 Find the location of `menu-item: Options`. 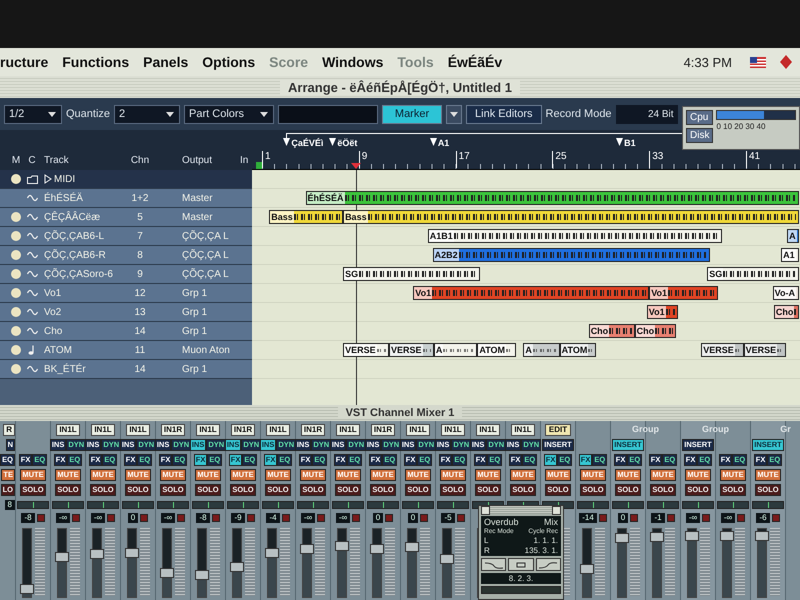

menu-item: Options is located at coordinates (229, 62).